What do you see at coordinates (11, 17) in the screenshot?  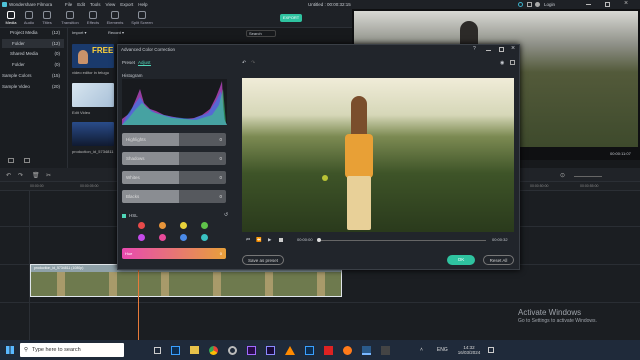 I see `tab-media: Media` at bounding box center [11, 17].